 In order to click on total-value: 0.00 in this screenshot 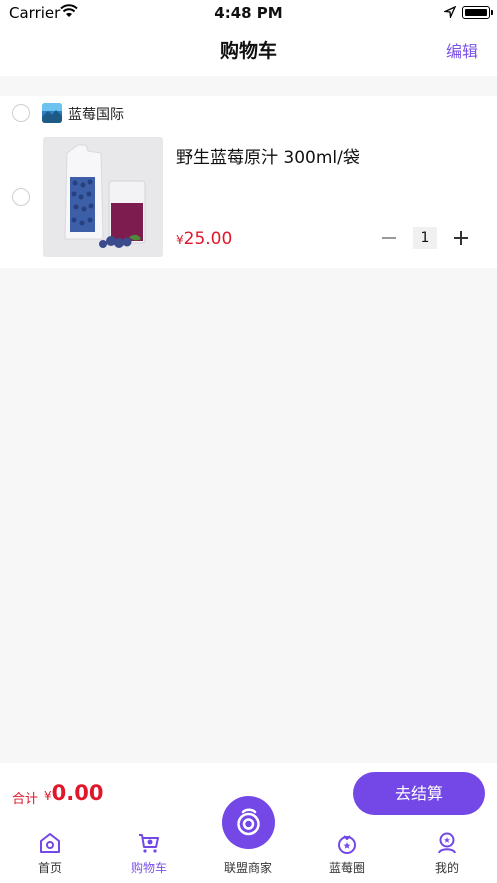, I will do `click(77, 793)`.